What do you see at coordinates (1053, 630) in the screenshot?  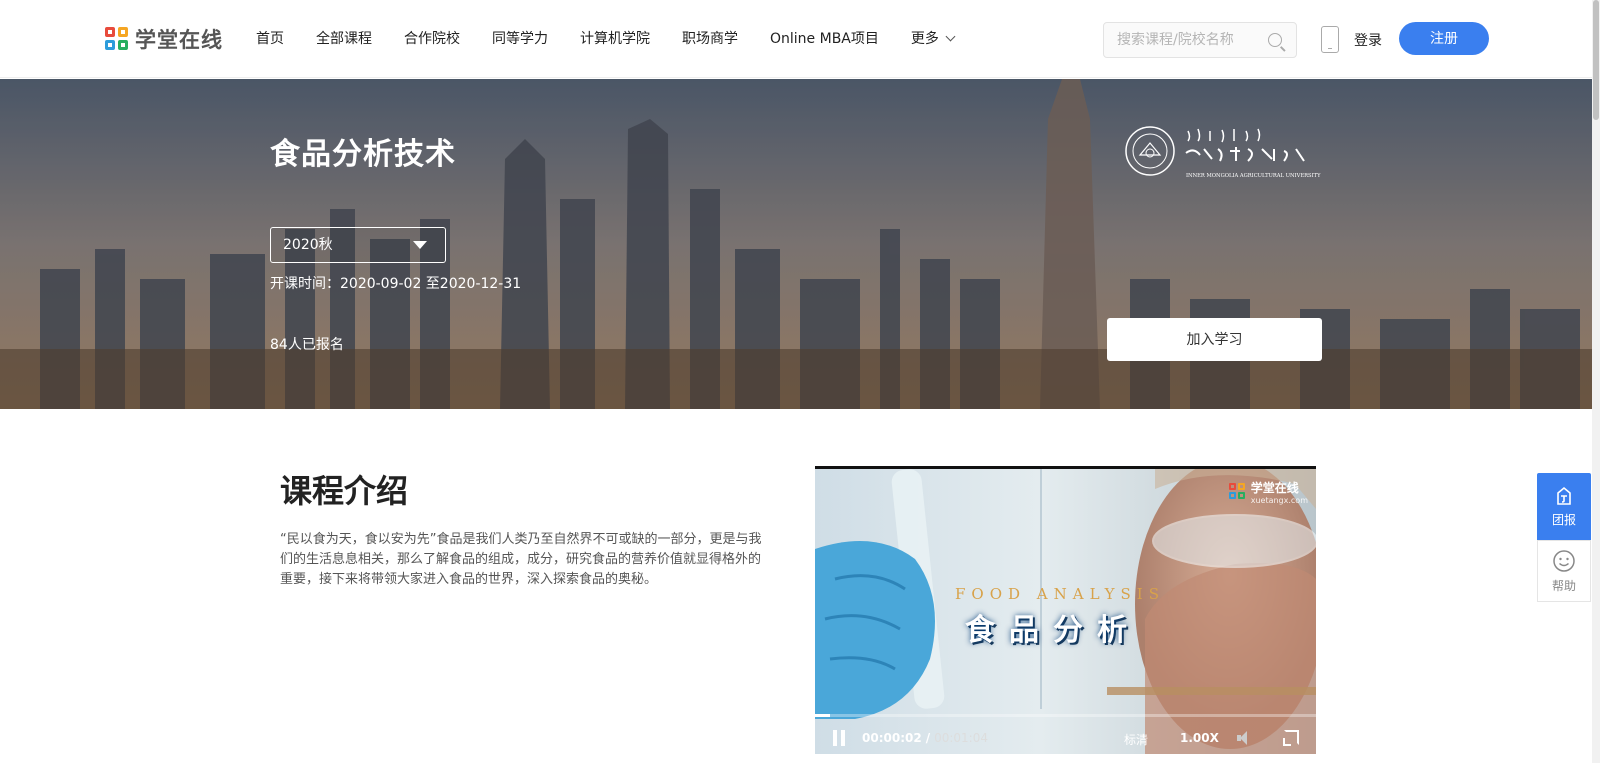 I see `video-title-zh: 食品分析` at bounding box center [1053, 630].